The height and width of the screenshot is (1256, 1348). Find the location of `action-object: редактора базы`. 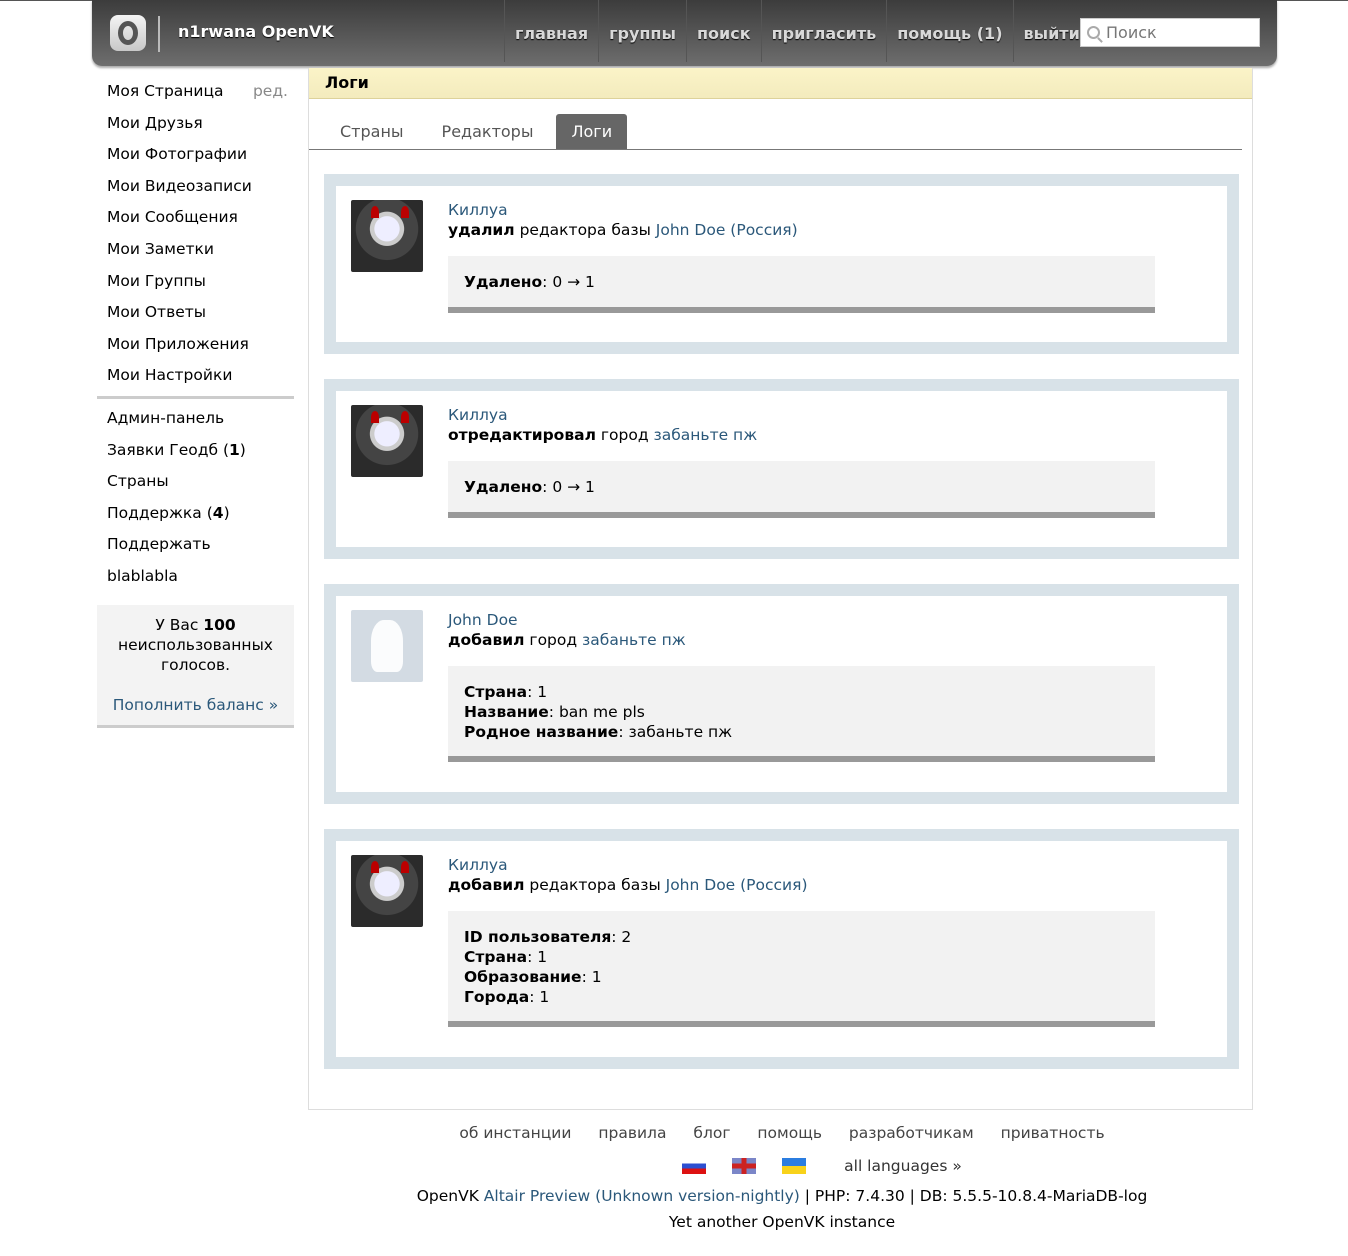

action-object: редактора базы is located at coordinates (595, 885).